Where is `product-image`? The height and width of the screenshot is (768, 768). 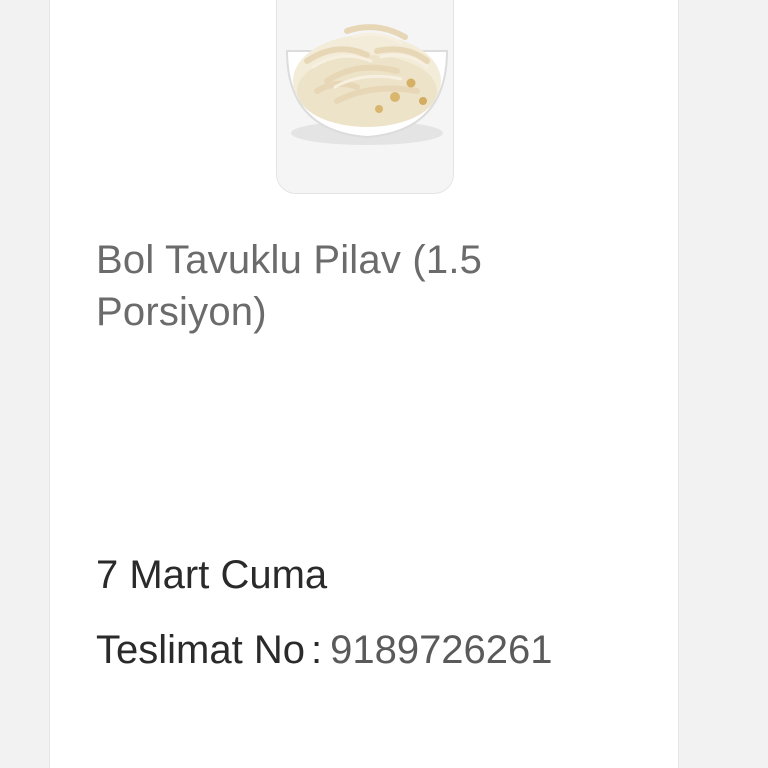
product-image is located at coordinates (365, 97).